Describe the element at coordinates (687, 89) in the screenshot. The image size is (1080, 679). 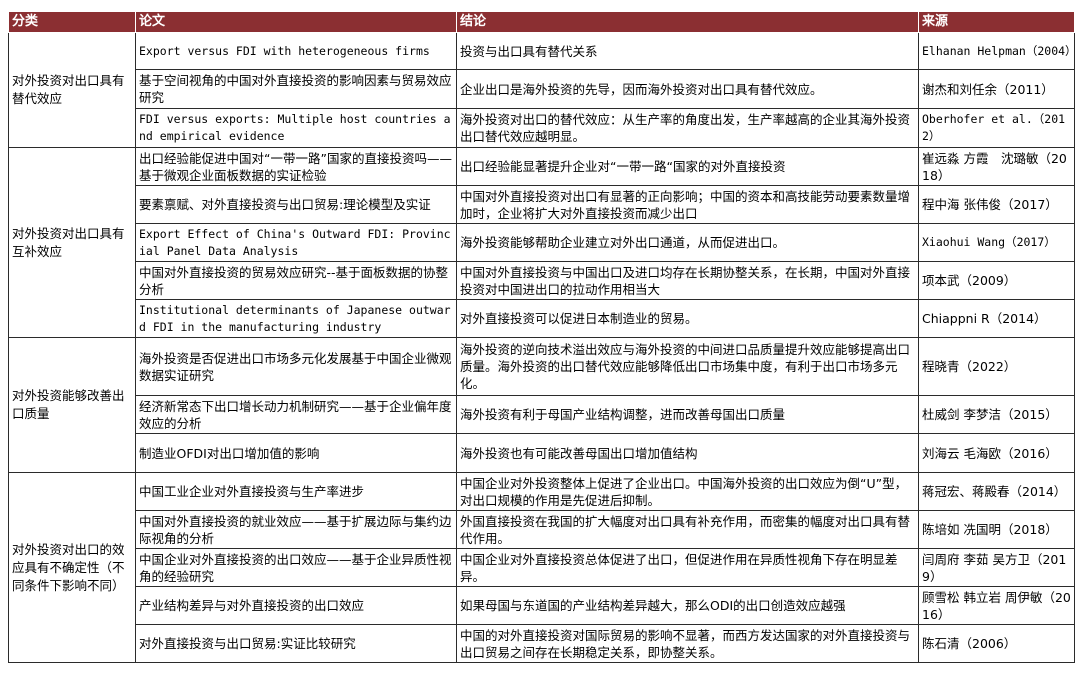
I see `conclusion-cell: 企业出口是海外投资的先导，因而海外投资对出口具有替代效应。` at that location.